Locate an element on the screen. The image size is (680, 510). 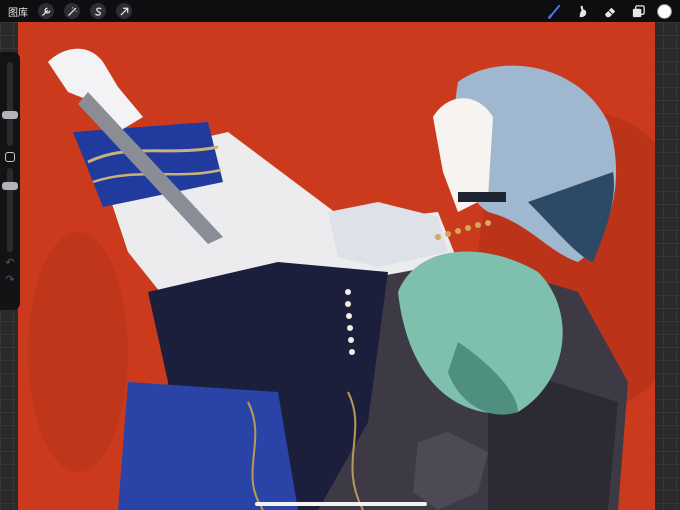
gallery-button: 图库 is located at coordinates (18, 11).